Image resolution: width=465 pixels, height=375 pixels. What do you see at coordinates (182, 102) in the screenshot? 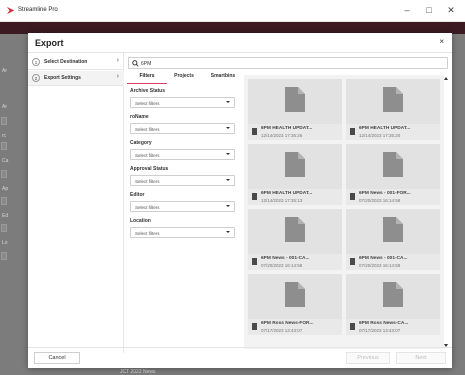
I see `filter-select-archive-status: Select filters` at bounding box center [182, 102].